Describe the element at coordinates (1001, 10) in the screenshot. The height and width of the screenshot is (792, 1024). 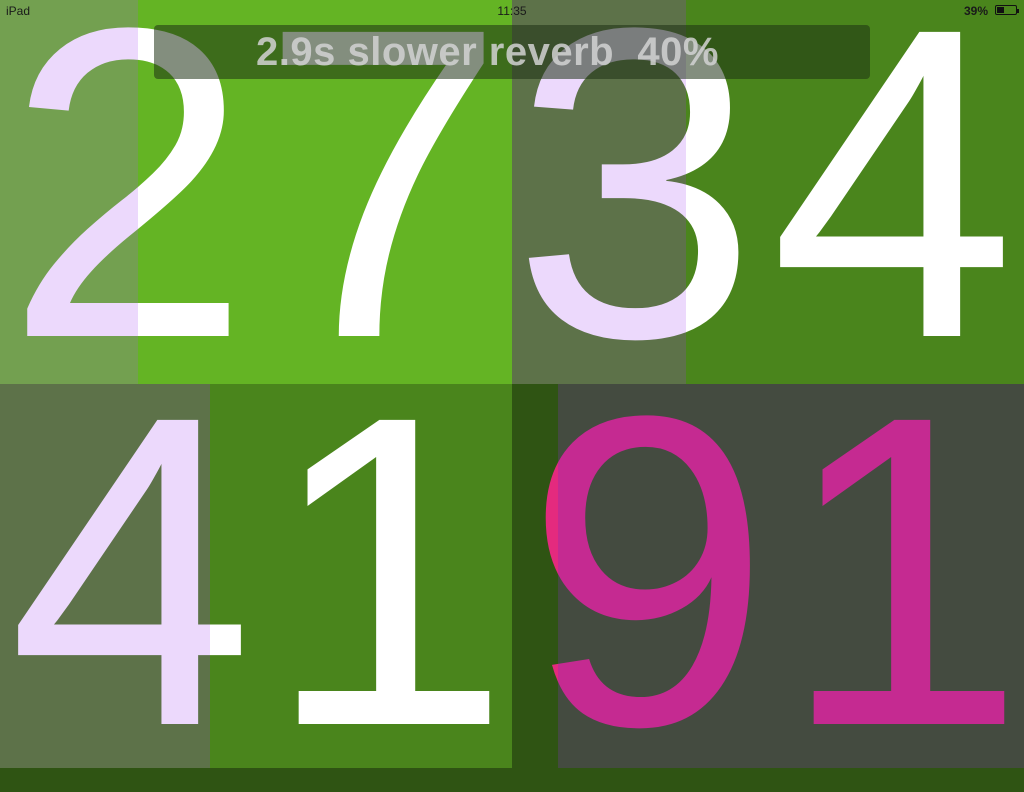
I see `battery-fill` at that location.